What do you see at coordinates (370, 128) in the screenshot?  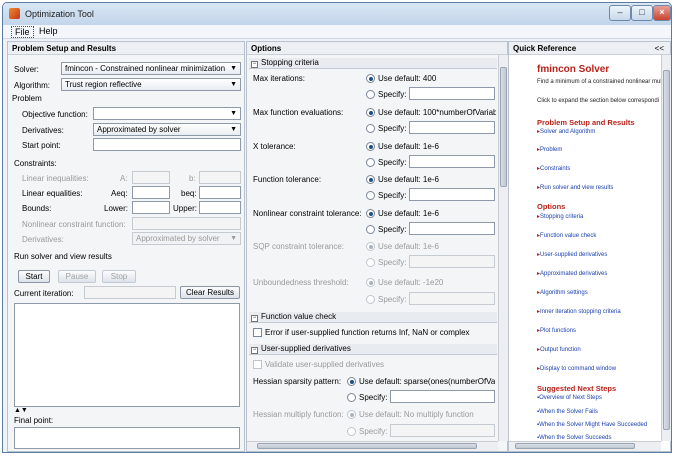 I see `max-fevals-specify-radio` at bounding box center [370, 128].